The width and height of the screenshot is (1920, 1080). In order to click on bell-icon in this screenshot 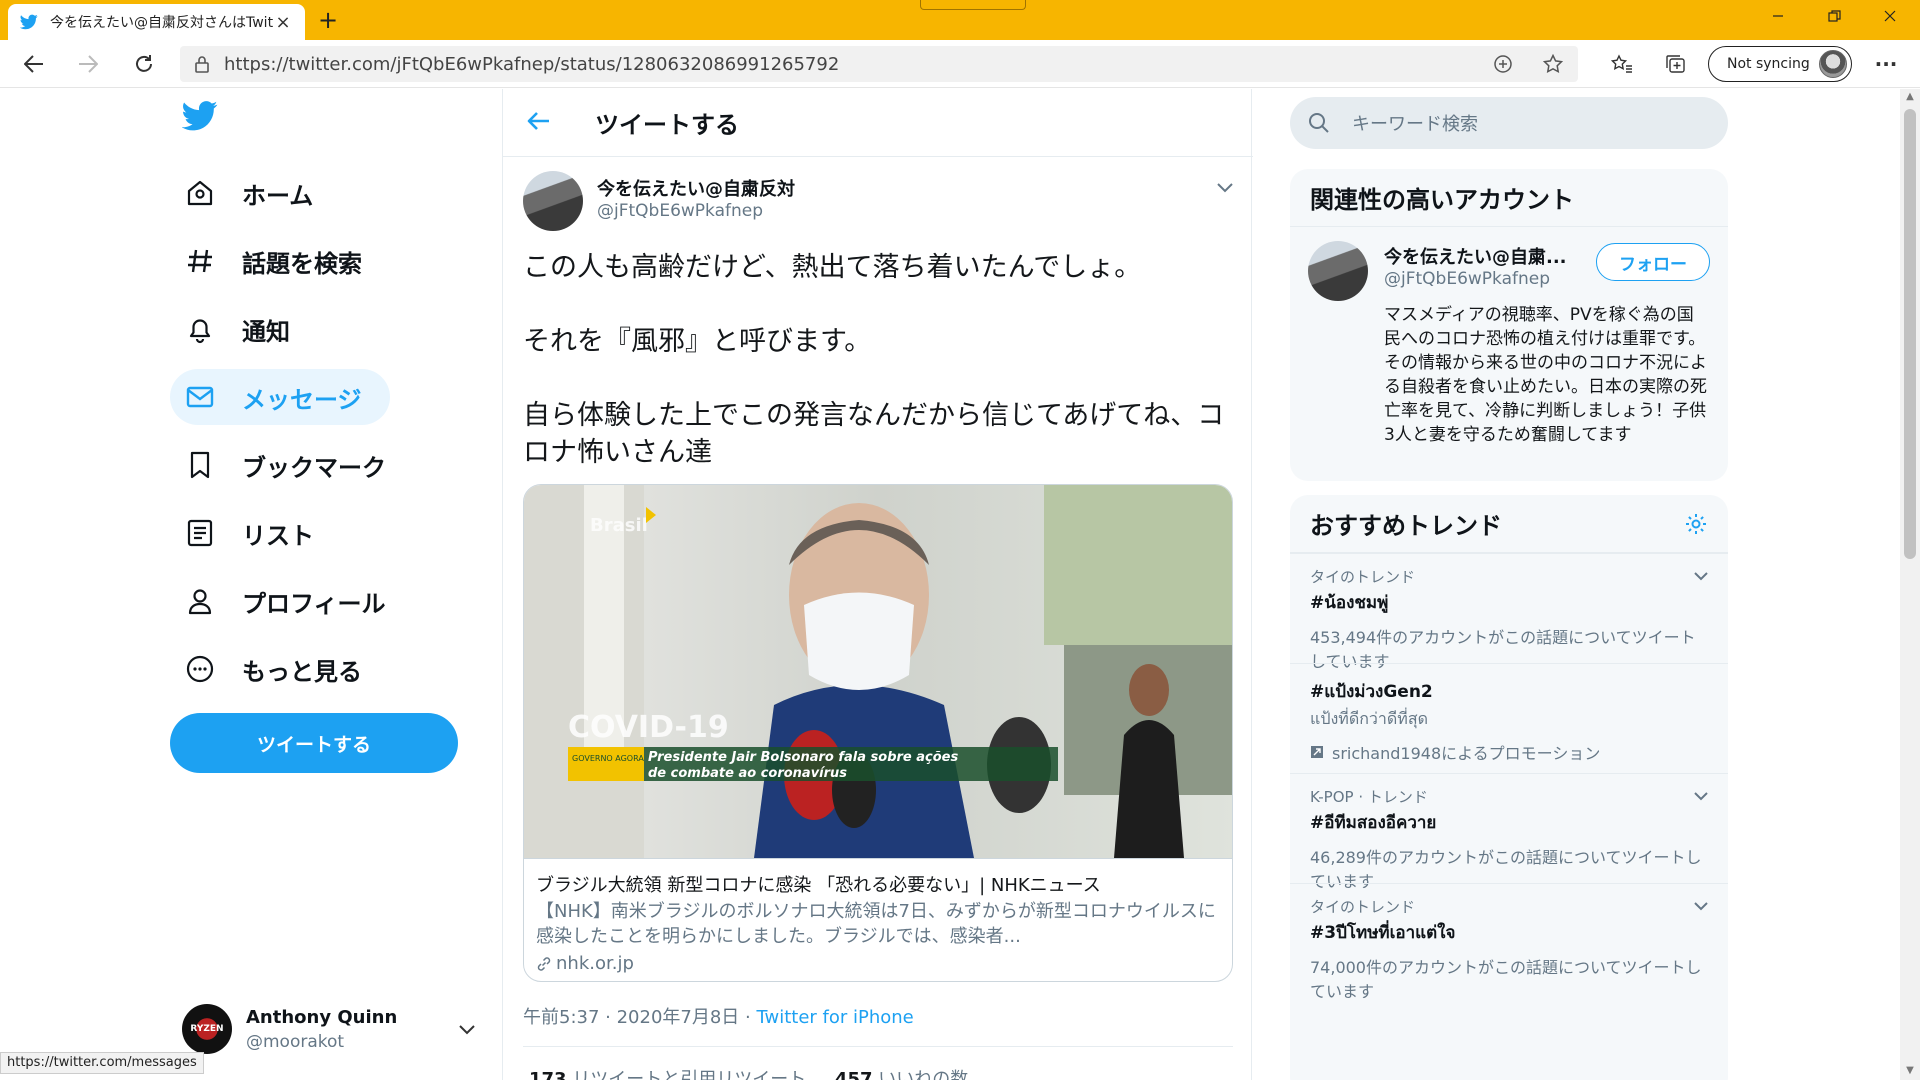, I will do `click(200, 329)`.